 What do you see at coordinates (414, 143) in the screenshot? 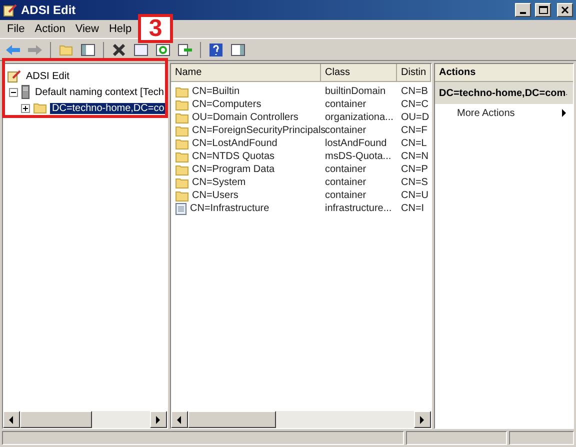
I see `table-cell: CN=L` at bounding box center [414, 143].